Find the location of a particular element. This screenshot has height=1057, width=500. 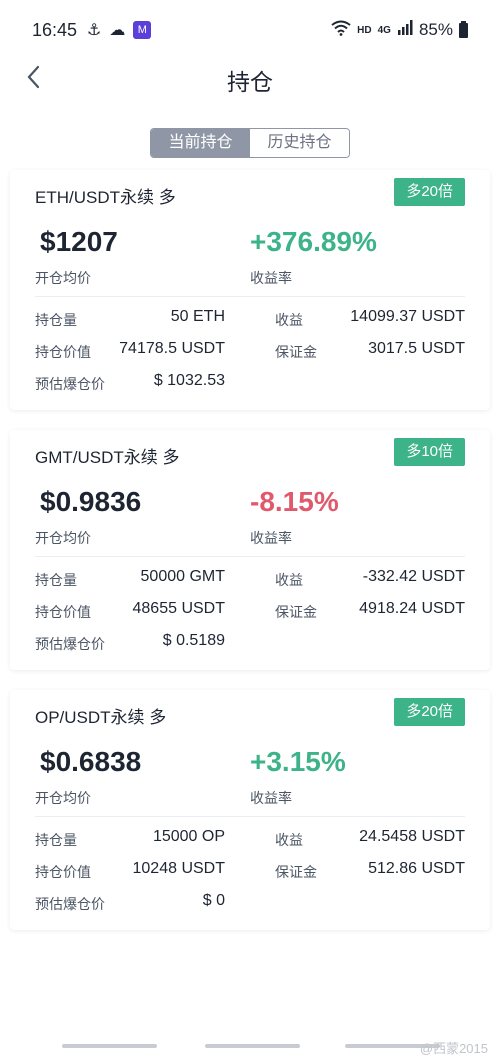

status-right: HD 4G 85% is located at coordinates (396, 30).